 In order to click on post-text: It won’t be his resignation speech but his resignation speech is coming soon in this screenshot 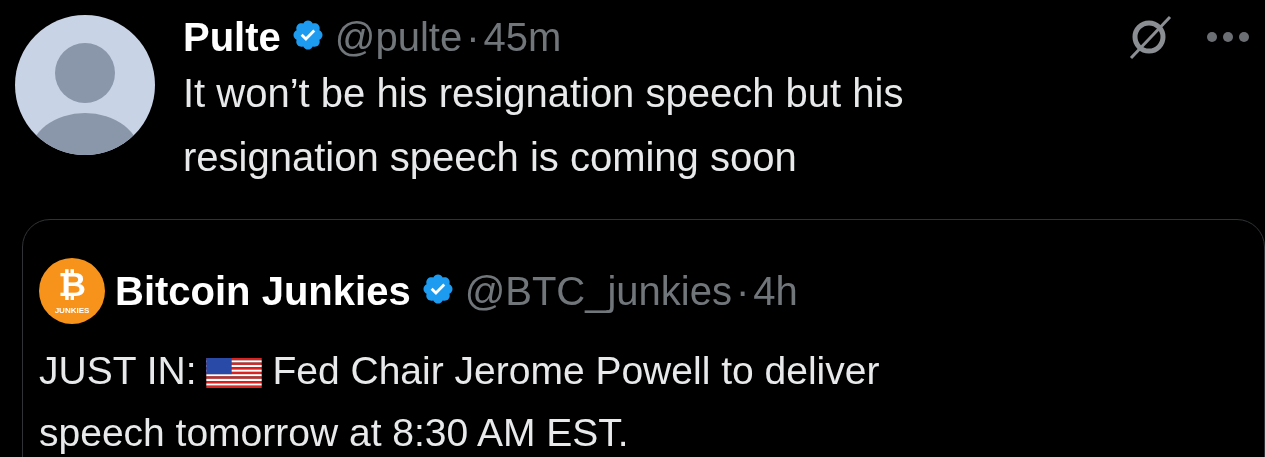, I will do `click(544, 125)`.